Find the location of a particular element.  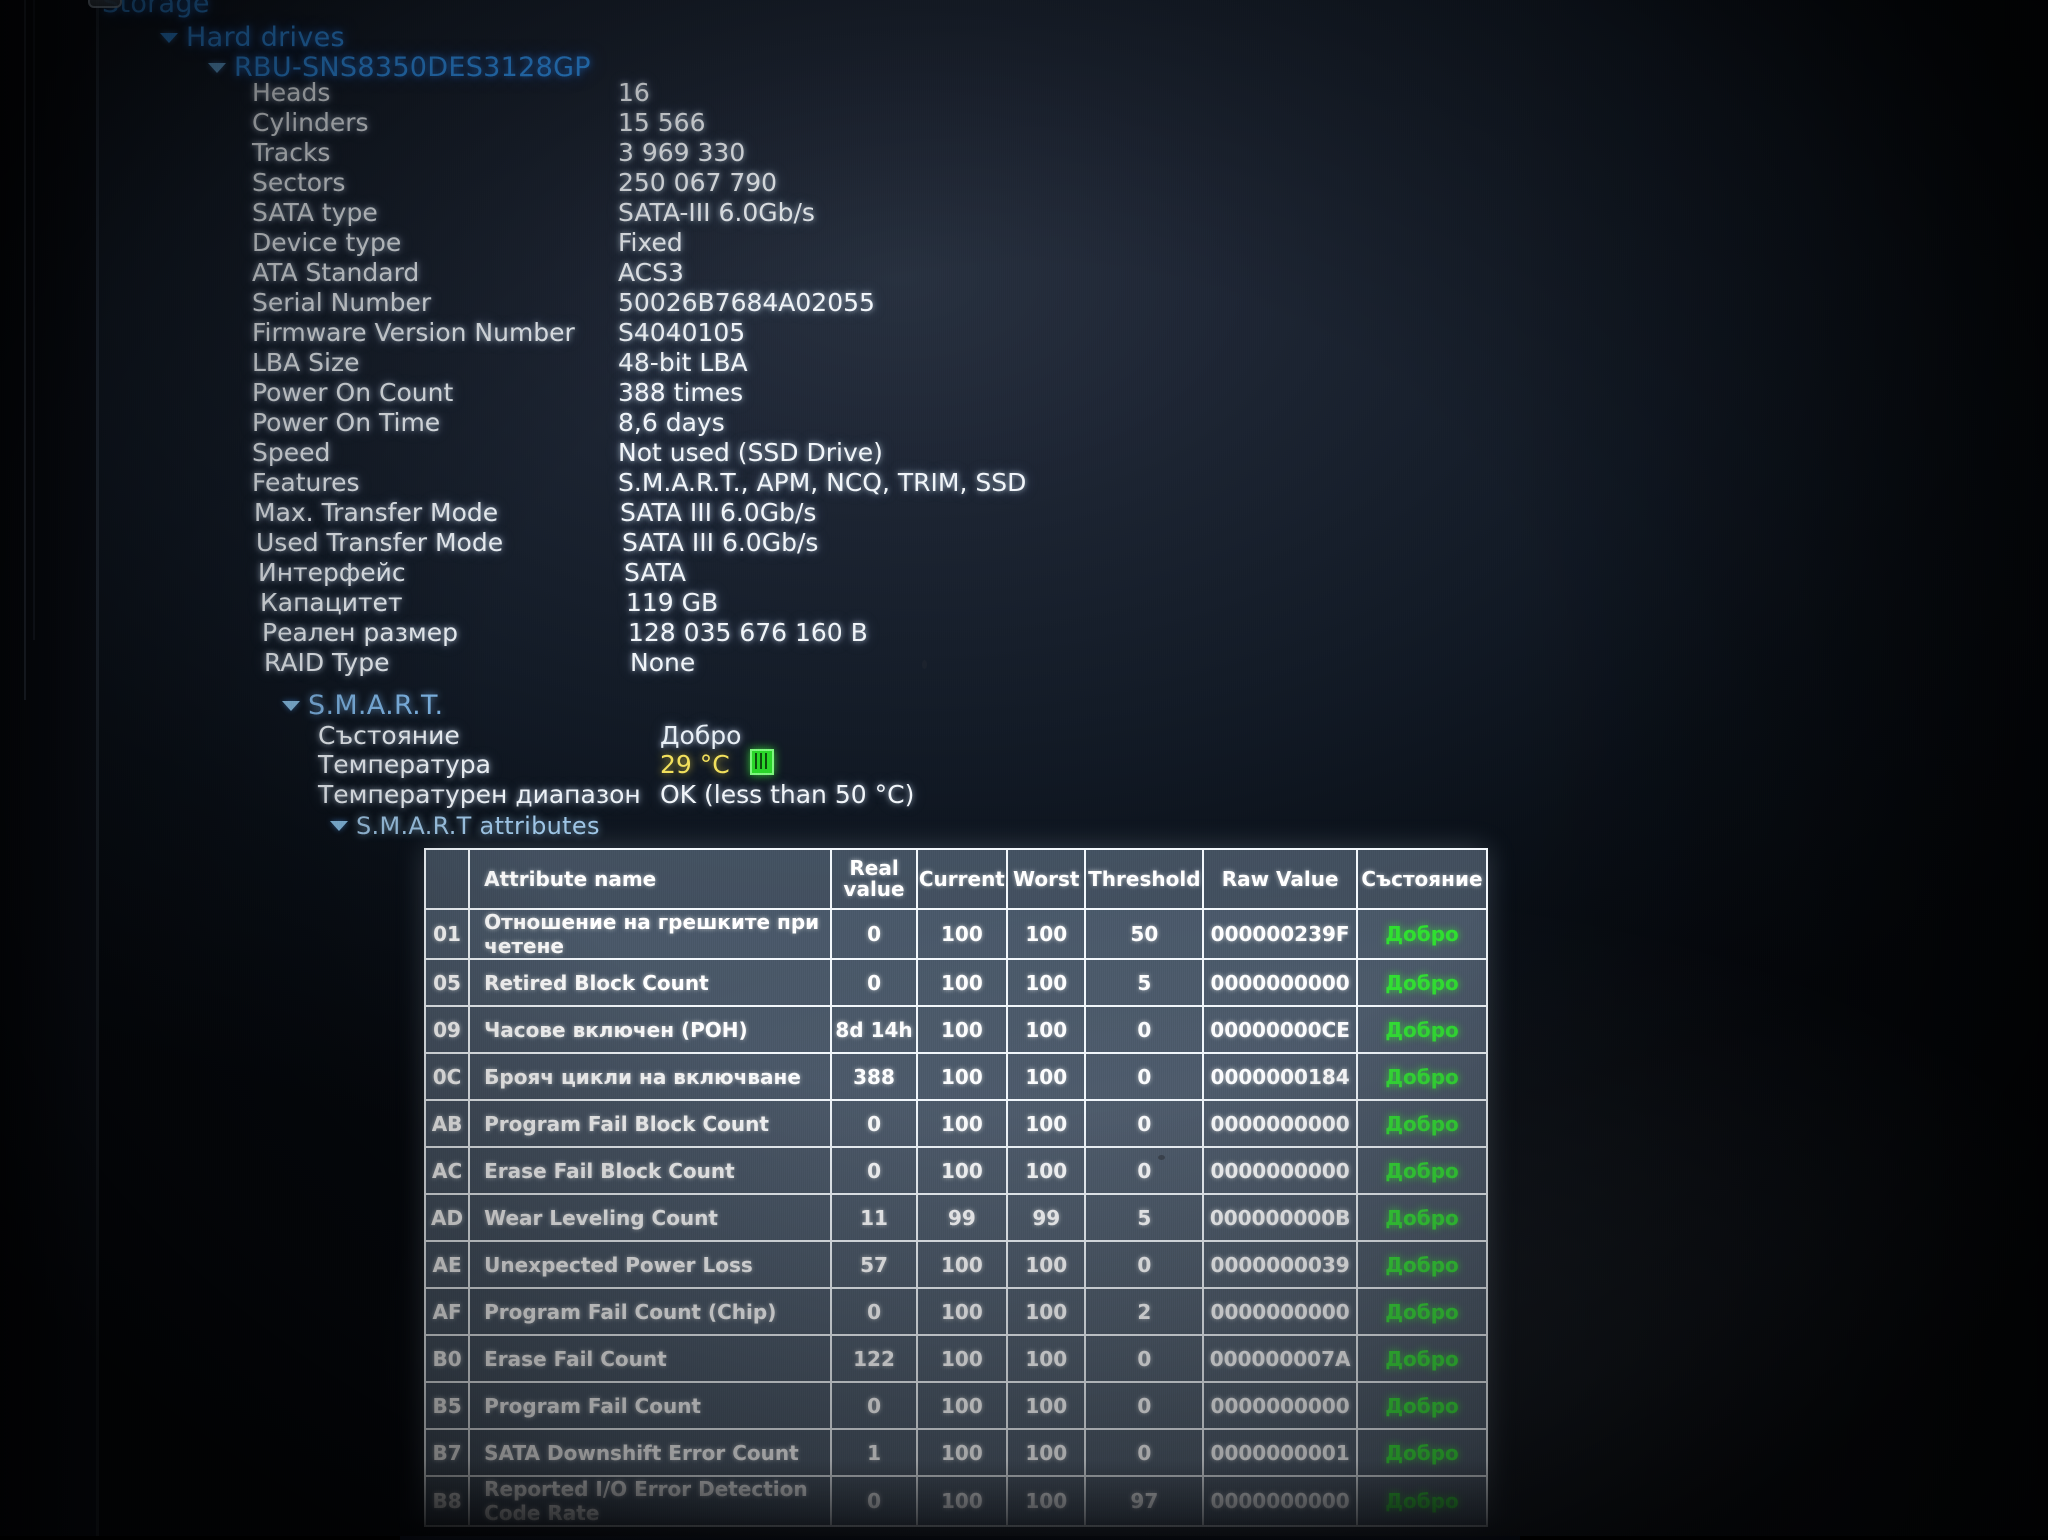

column-header-attribute-name: Attribute name is located at coordinates (650, 879).